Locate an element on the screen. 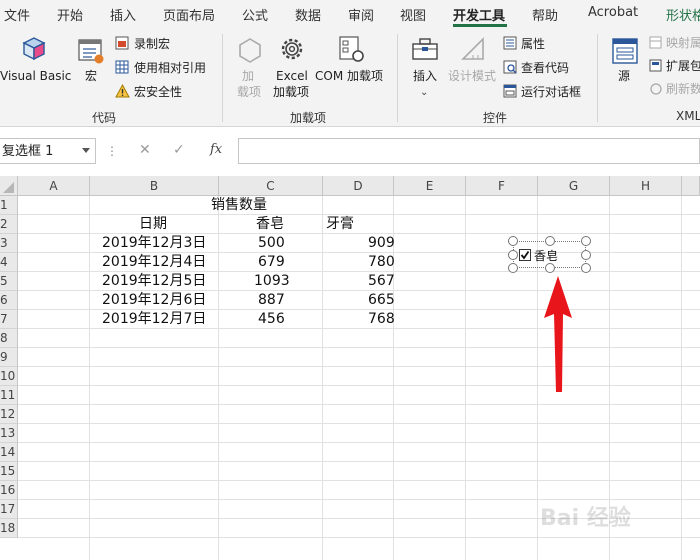 This screenshot has width=700, height=560. cell-b7: 2019年12月7日 is located at coordinates (154, 319).